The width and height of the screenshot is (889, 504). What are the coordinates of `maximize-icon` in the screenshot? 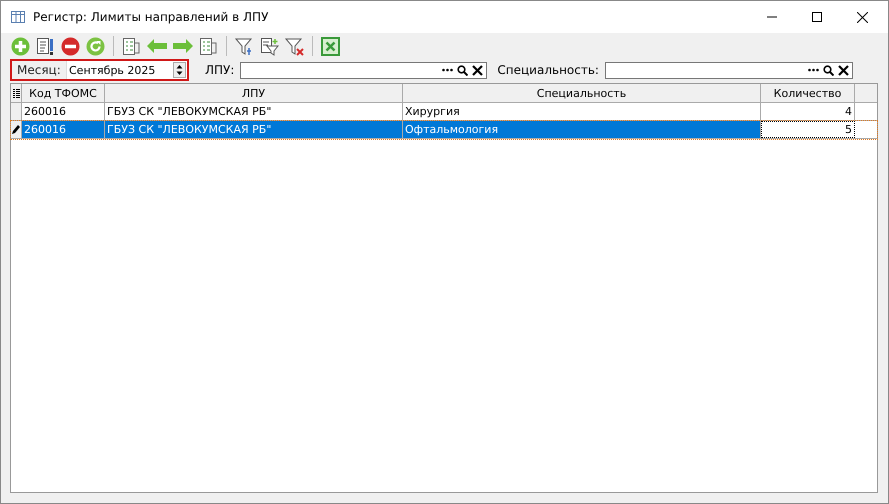 It's located at (817, 17).